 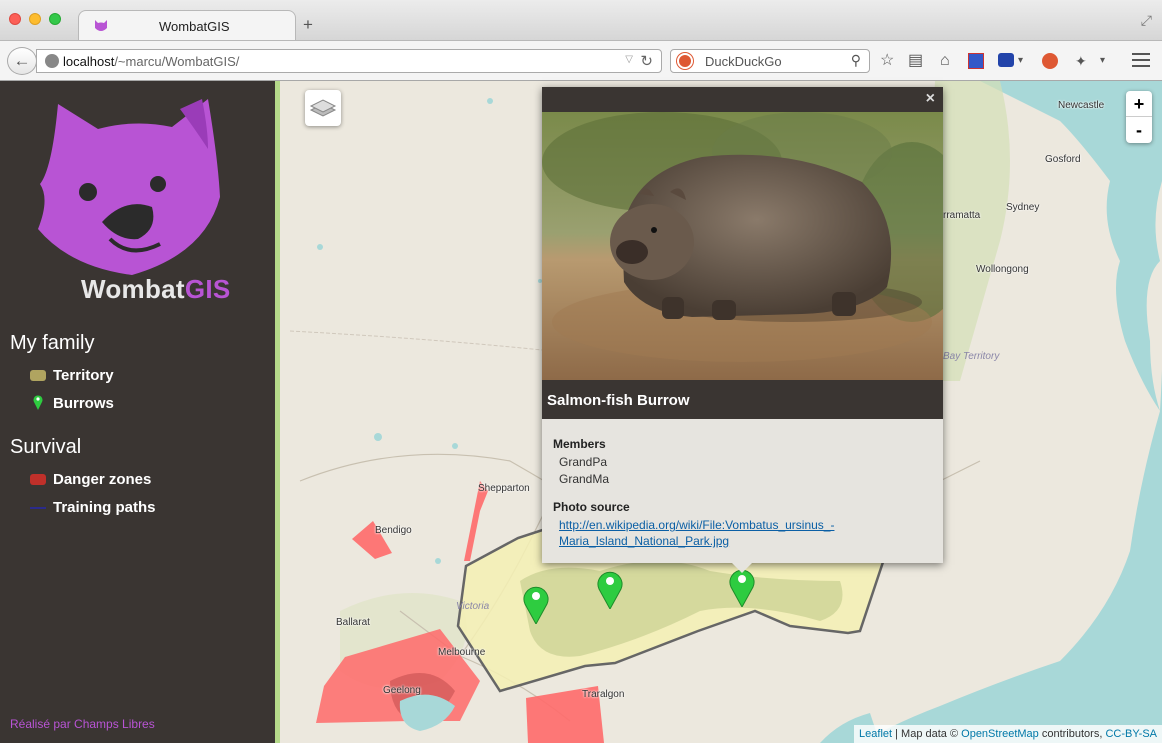 I want to click on url-dropdown-icon: ▽, so click(x=629, y=59).